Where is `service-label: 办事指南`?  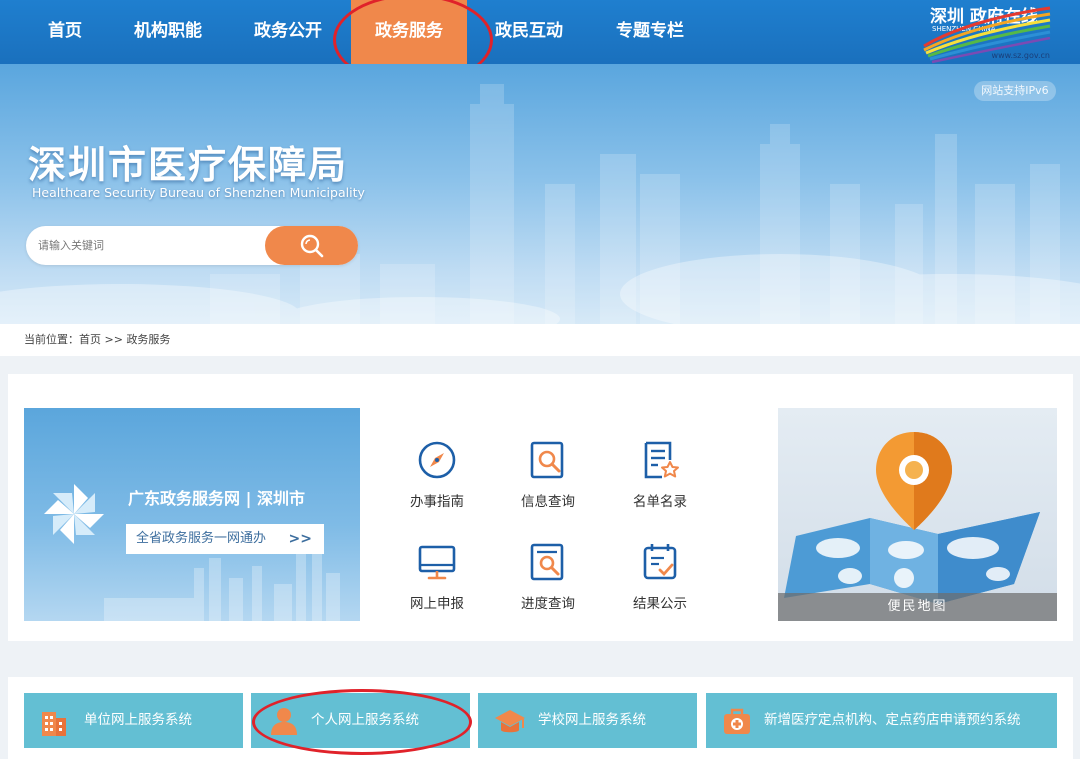
service-label: 办事指南 is located at coordinates (437, 502).